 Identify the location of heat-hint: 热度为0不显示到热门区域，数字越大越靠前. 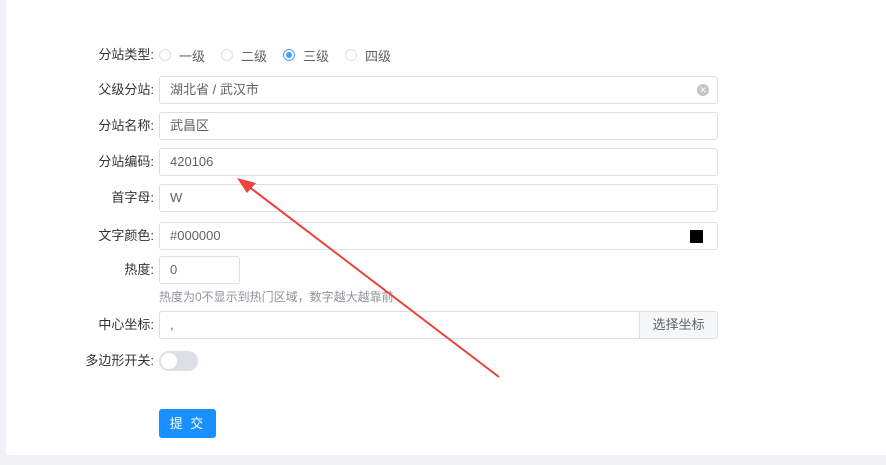
(276, 297).